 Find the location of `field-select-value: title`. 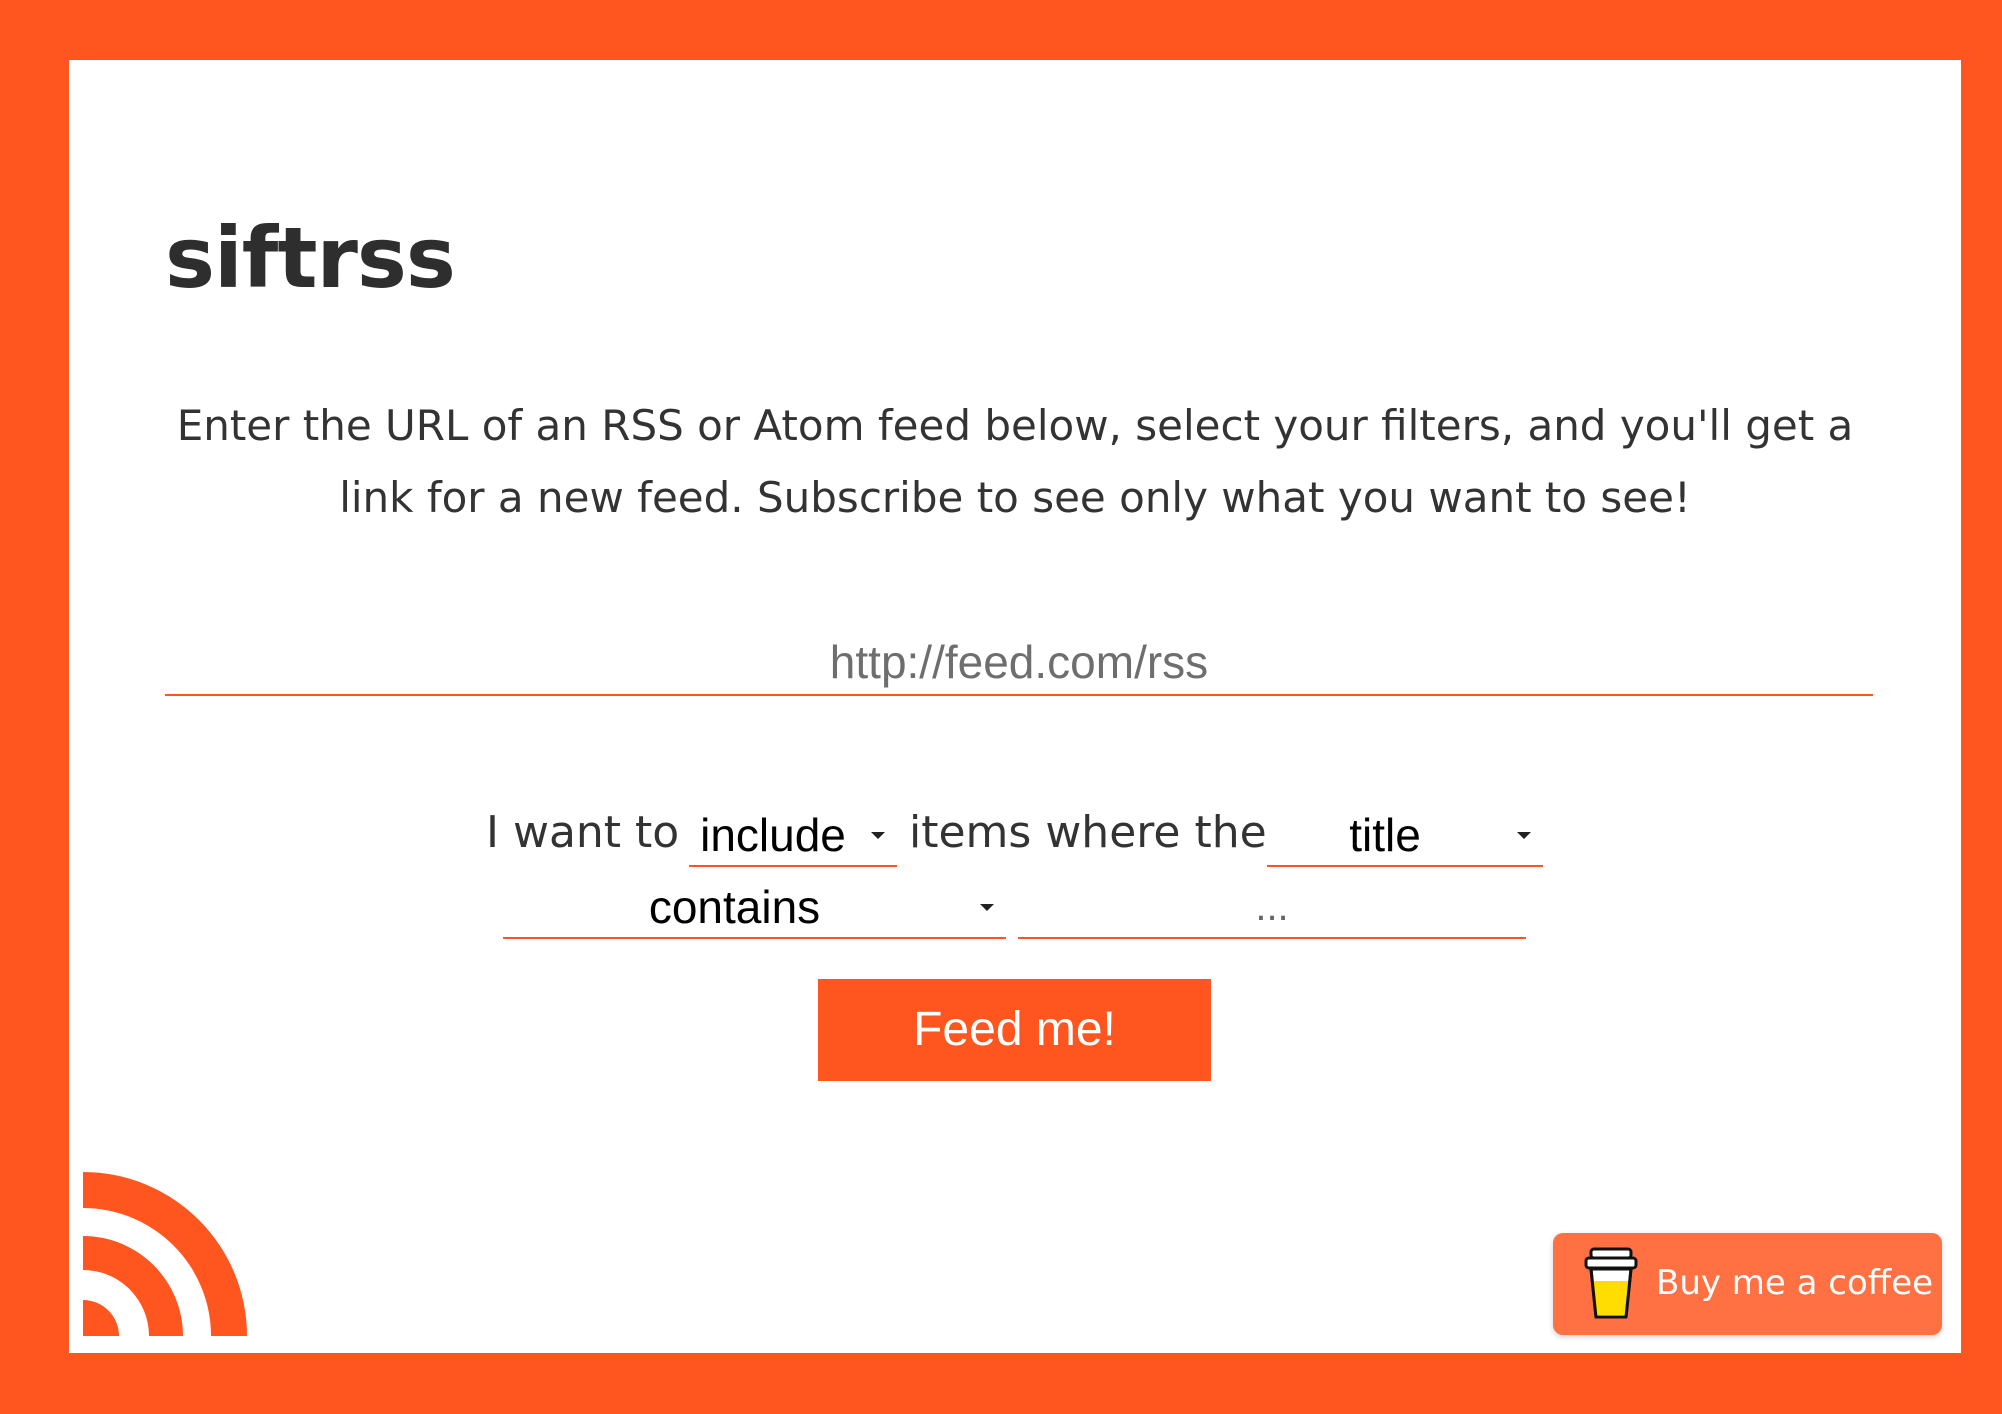

field-select-value: title is located at coordinates (1385, 835).